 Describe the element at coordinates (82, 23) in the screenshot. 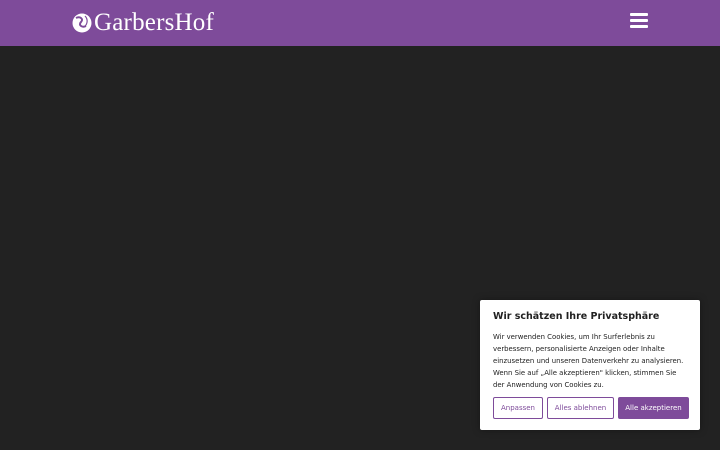

I see `globe-swirl-icon` at that location.